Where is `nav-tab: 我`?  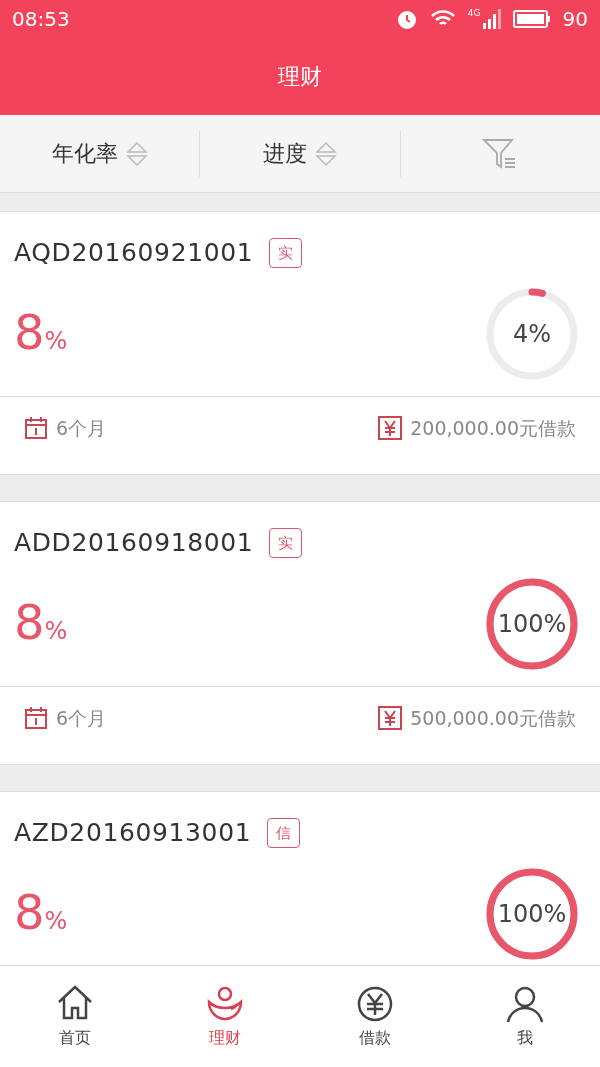
nav-tab: 我 is located at coordinates (525, 1016).